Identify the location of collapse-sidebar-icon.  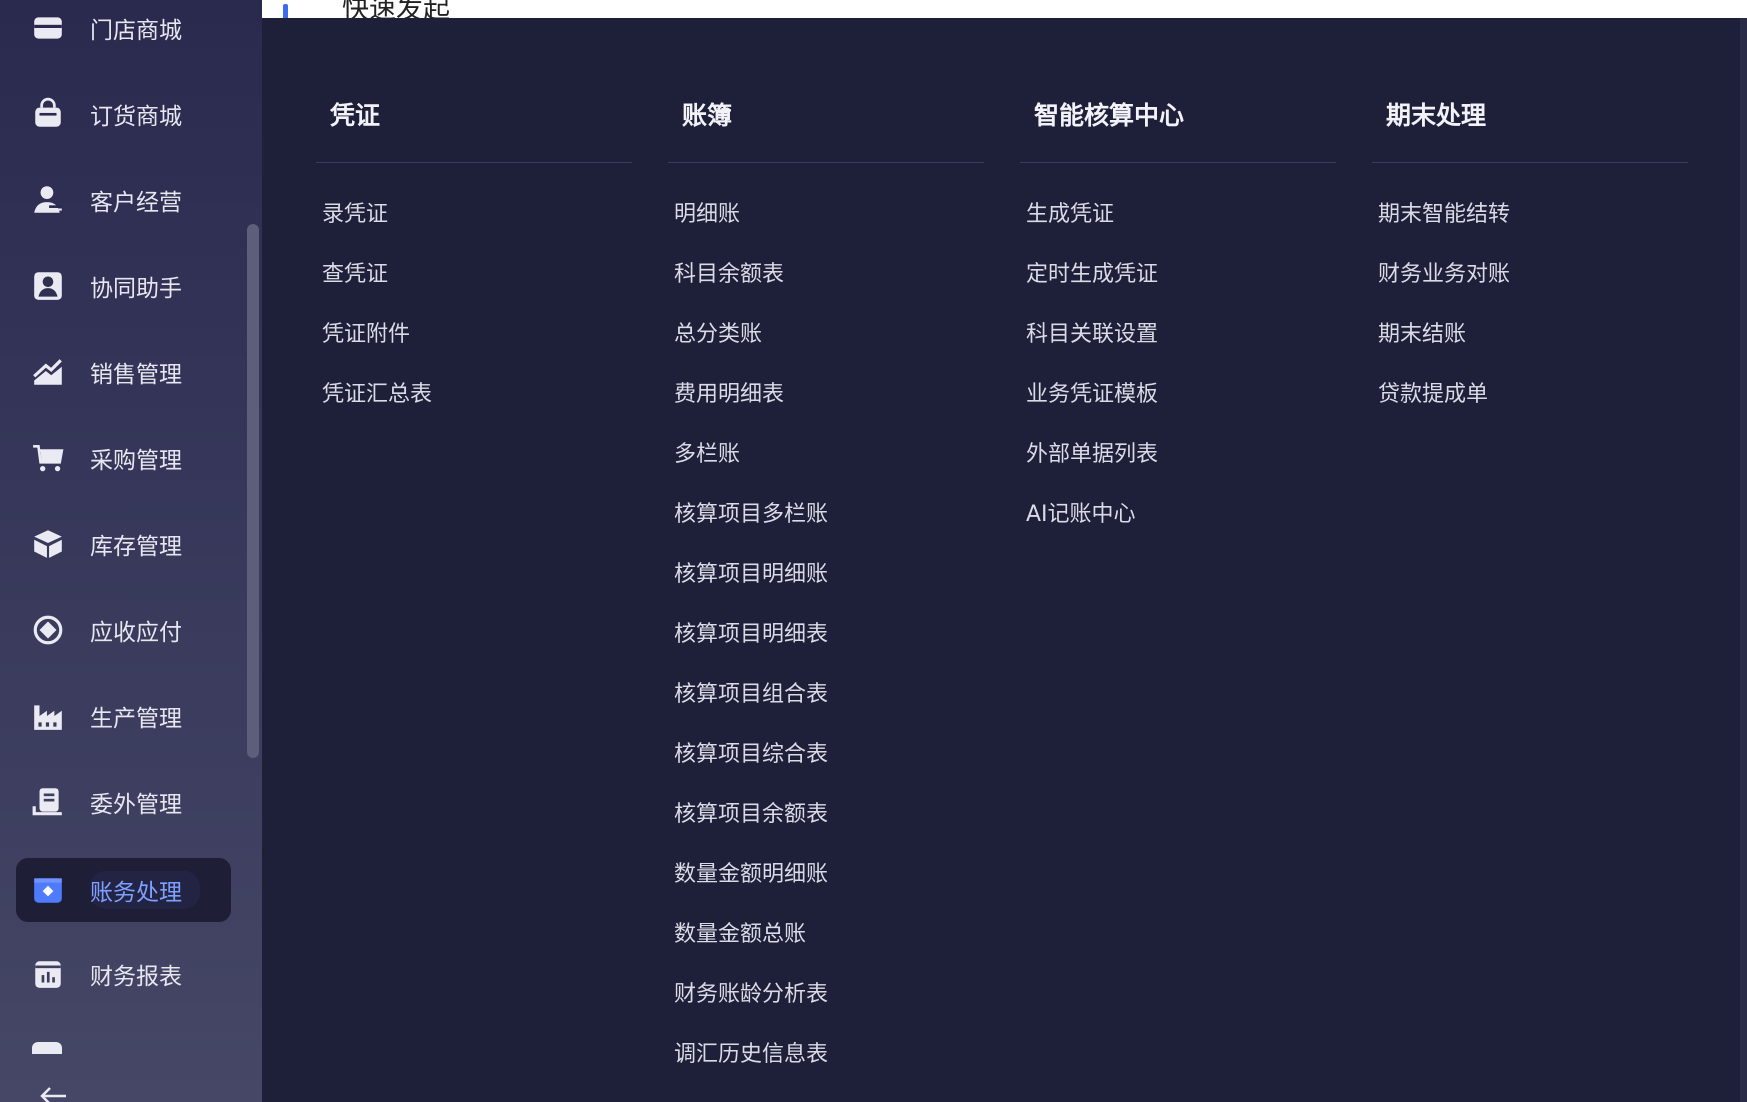
(53, 1092).